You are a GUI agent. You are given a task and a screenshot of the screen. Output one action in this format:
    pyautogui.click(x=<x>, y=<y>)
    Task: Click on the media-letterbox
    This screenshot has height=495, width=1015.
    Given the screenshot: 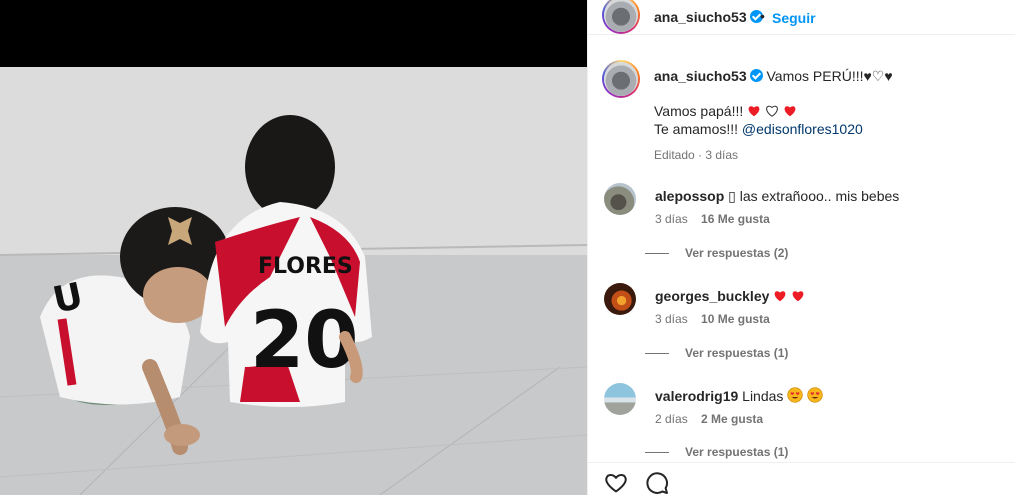 What is the action you would take?
    pyautogui.click(x=293, y=33)
    